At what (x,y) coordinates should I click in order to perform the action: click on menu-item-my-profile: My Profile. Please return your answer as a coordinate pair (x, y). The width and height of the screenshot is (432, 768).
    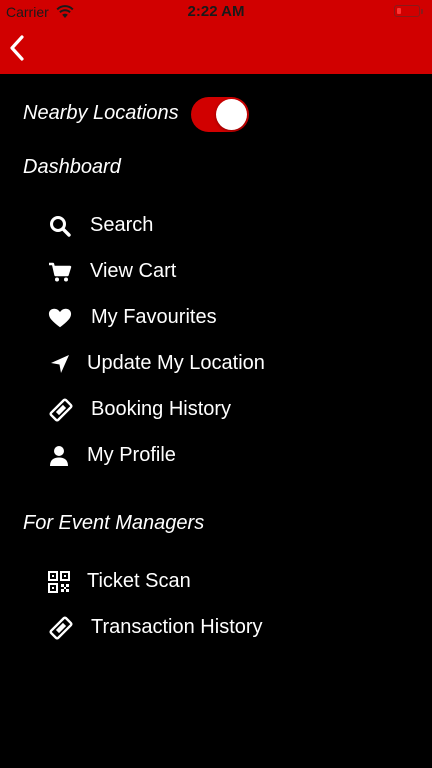
    Looking at the image, I should click on (216, 456).